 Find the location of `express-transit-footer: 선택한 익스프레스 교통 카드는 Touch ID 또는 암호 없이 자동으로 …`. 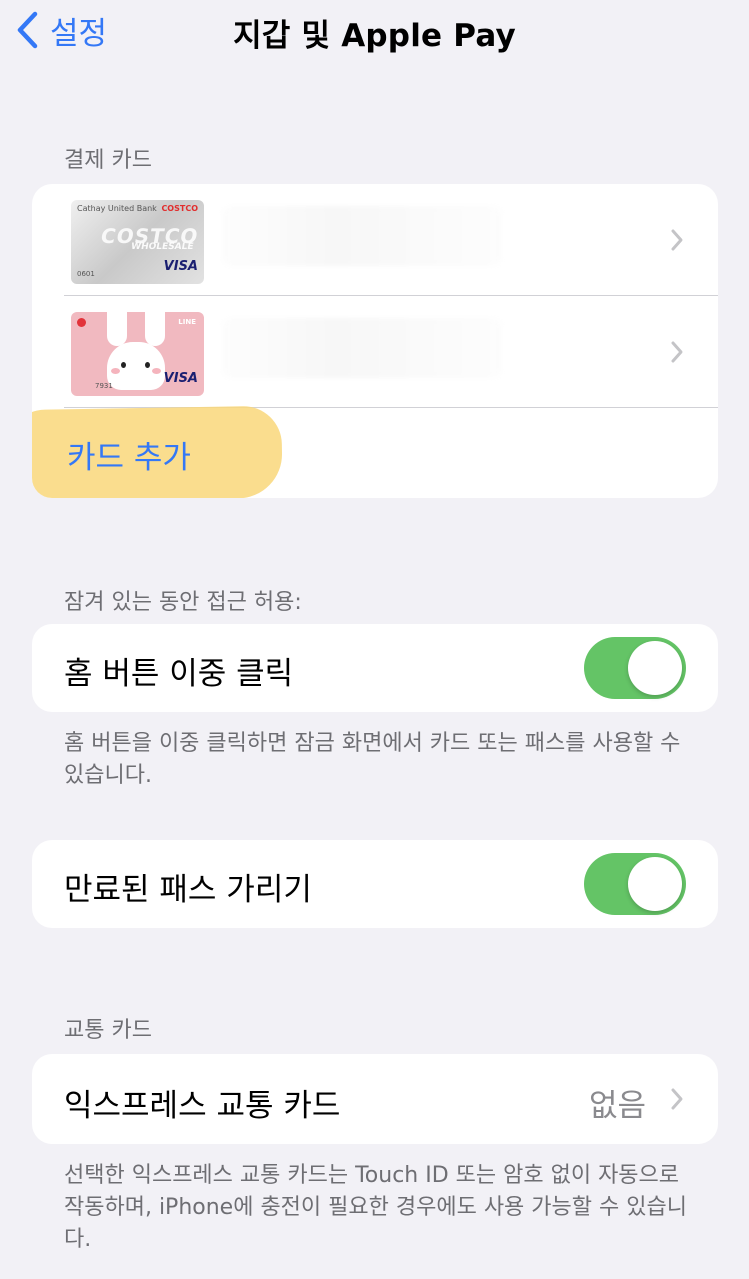

express-transit-footer: 선택한 익스프레스 교통 카드는 Touch ID 또는 암호 없이 자동으로 … is located at coordinates (375, 1207).